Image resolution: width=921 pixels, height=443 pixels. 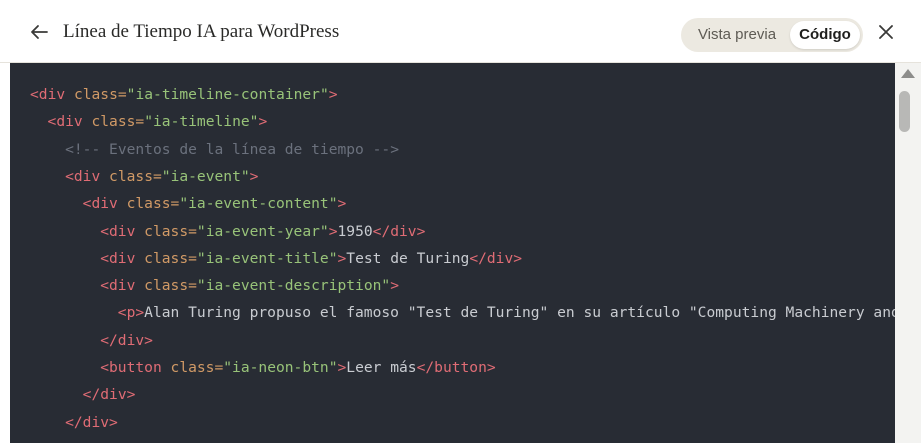 What do you see at coordinates (131, 313) in the screenshot?
I see `code-token: <p>` at bounding box center [131, 313].